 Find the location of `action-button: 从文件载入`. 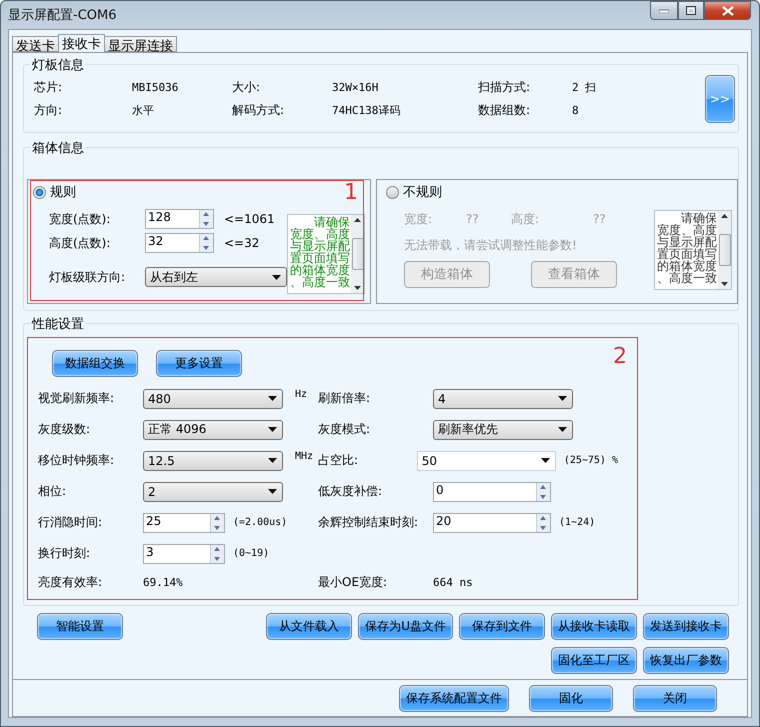

action-button: 从文件载入 is located at coordinates (309, 626).